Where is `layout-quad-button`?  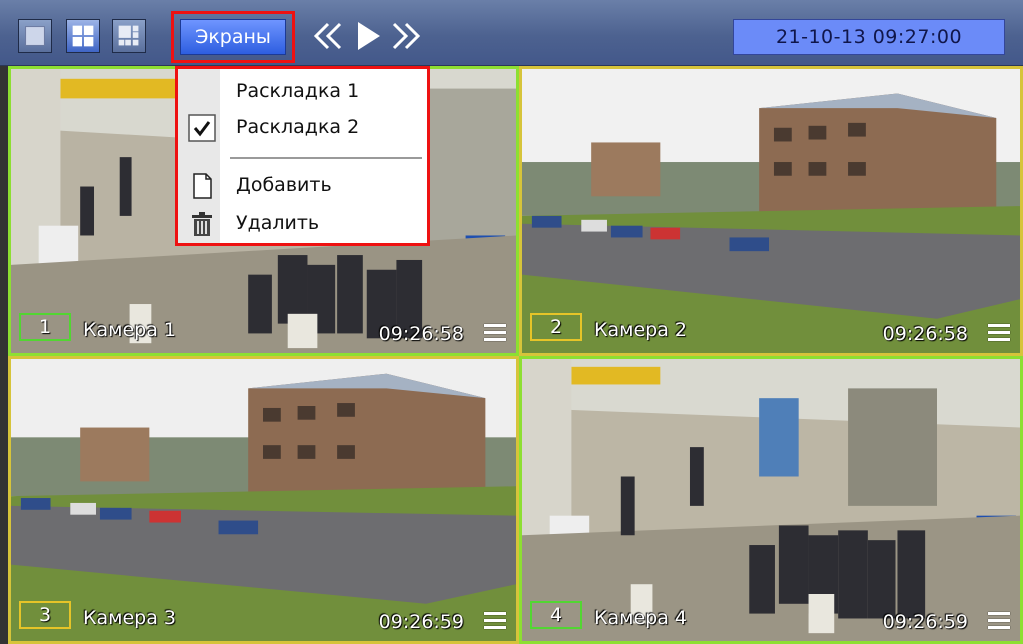
layout-quad-button is located at coordinates (83, 36).